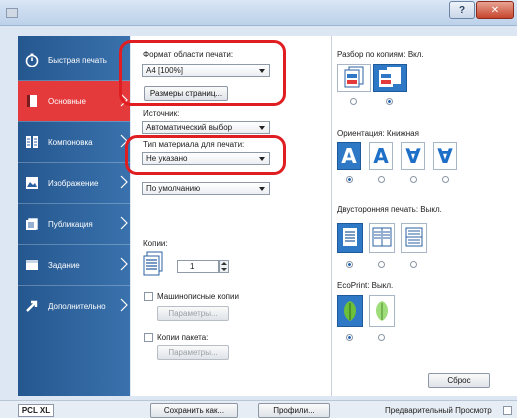  What do you see at coordinates (32, 60) in the screenshot?
I see `quick-print-icon` at bounding box center [32, 60].